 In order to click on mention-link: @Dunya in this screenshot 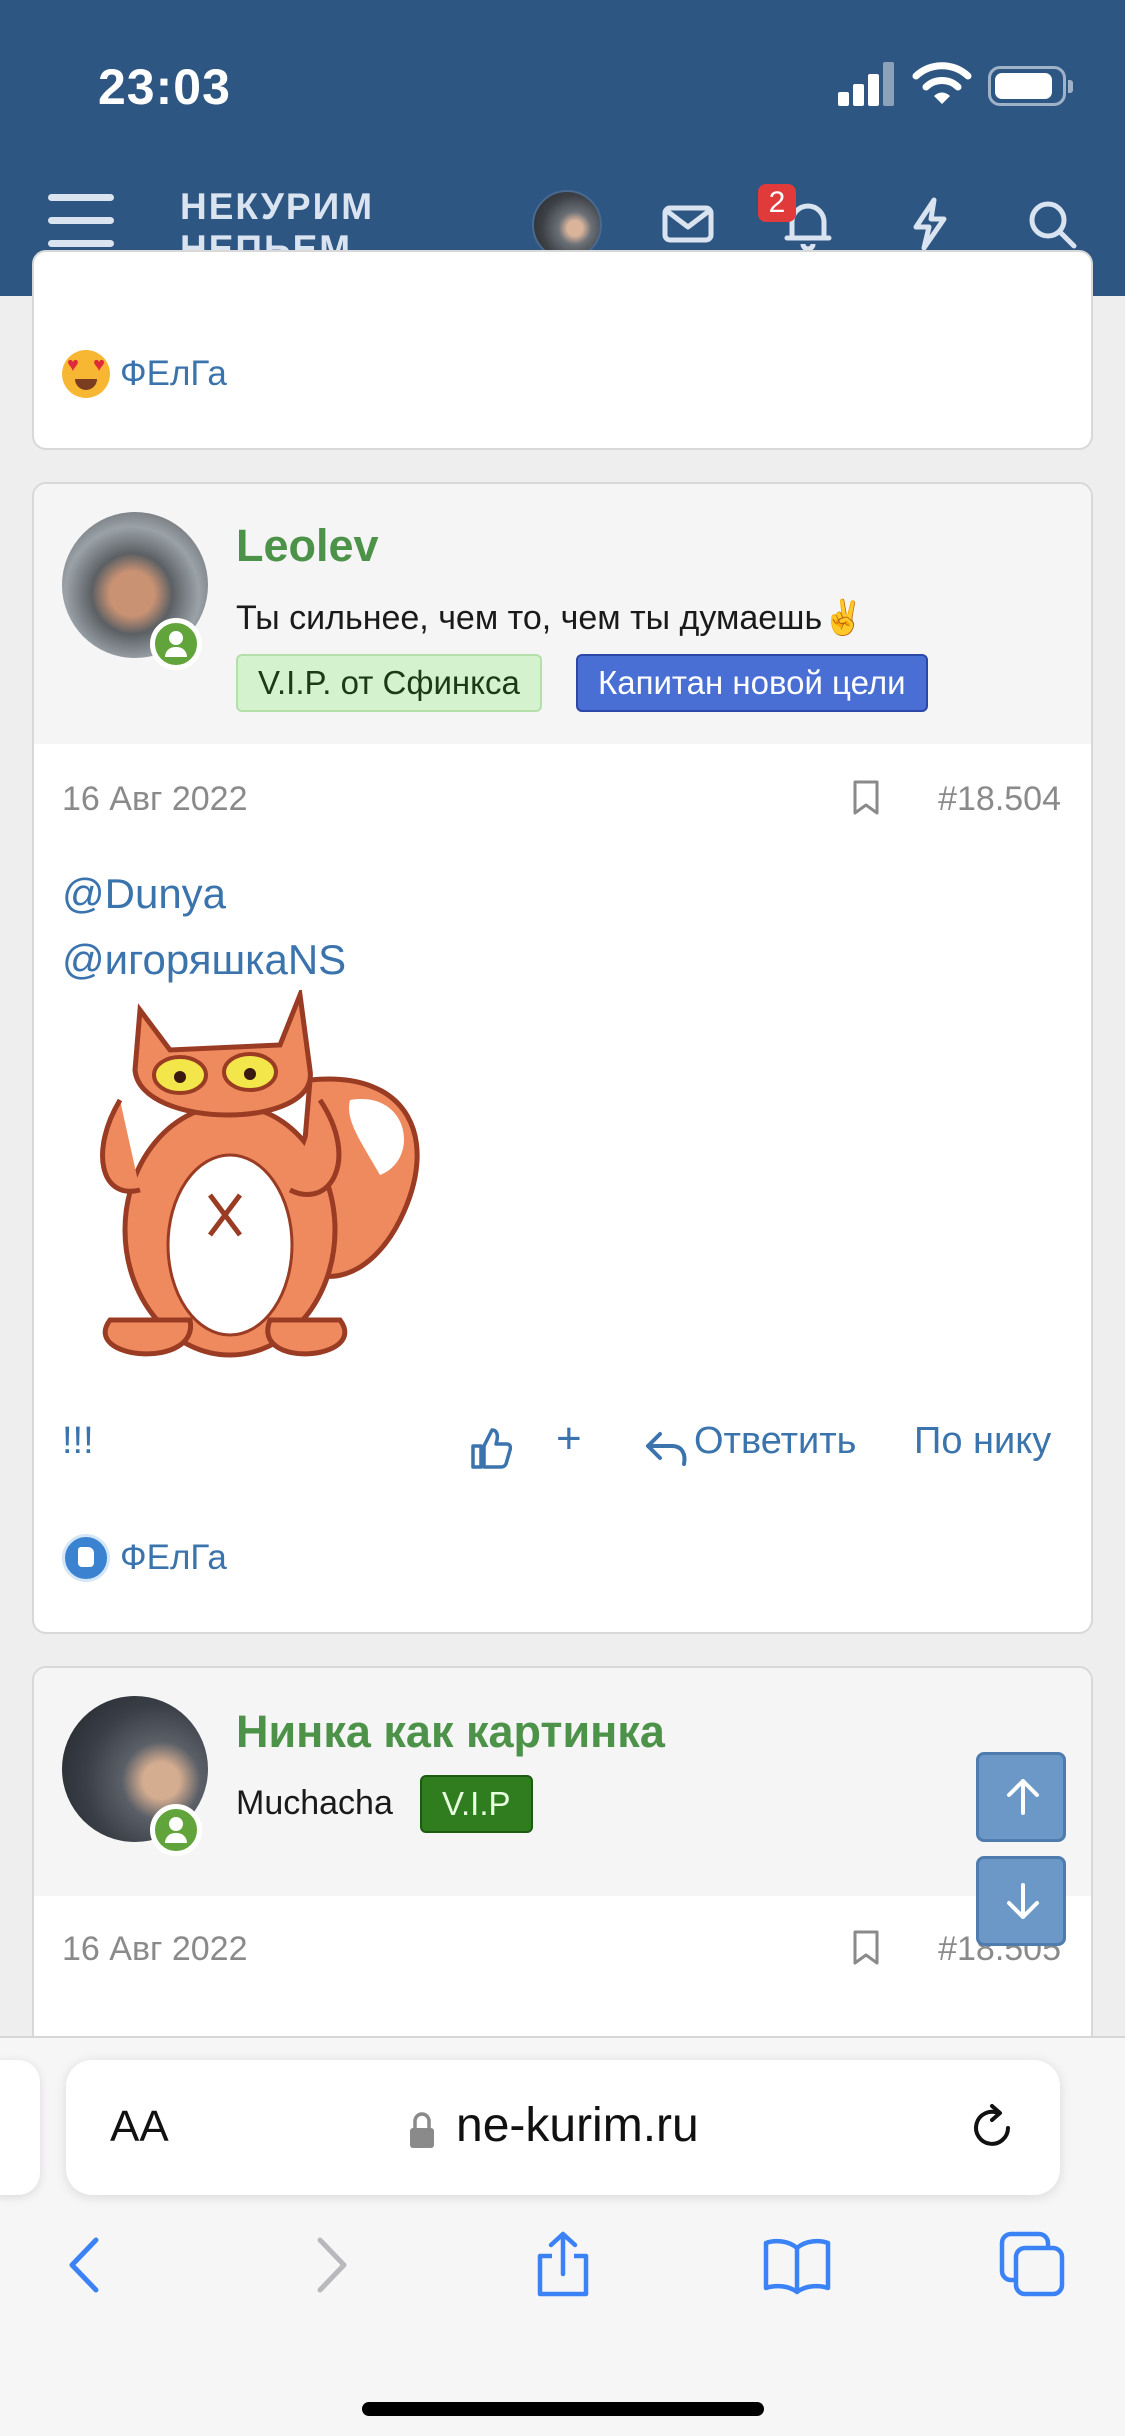, I will do `click(144, 894)`.